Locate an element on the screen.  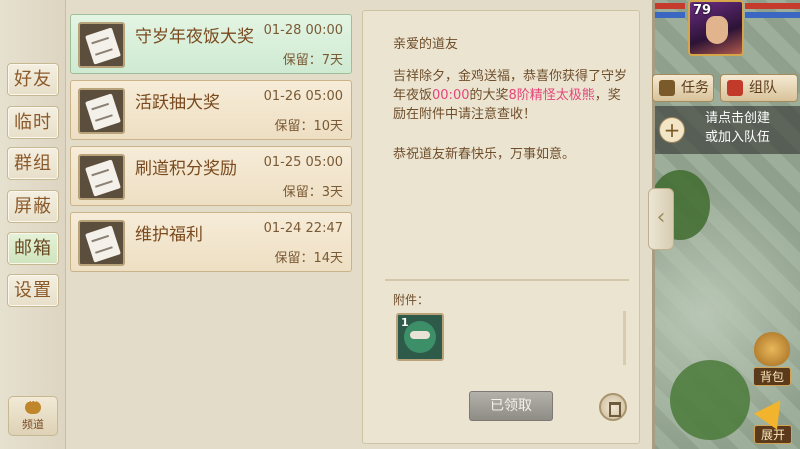
team-hint-panel: + 请点击创建 或加入队伍 is located at coordinates (727, 130).